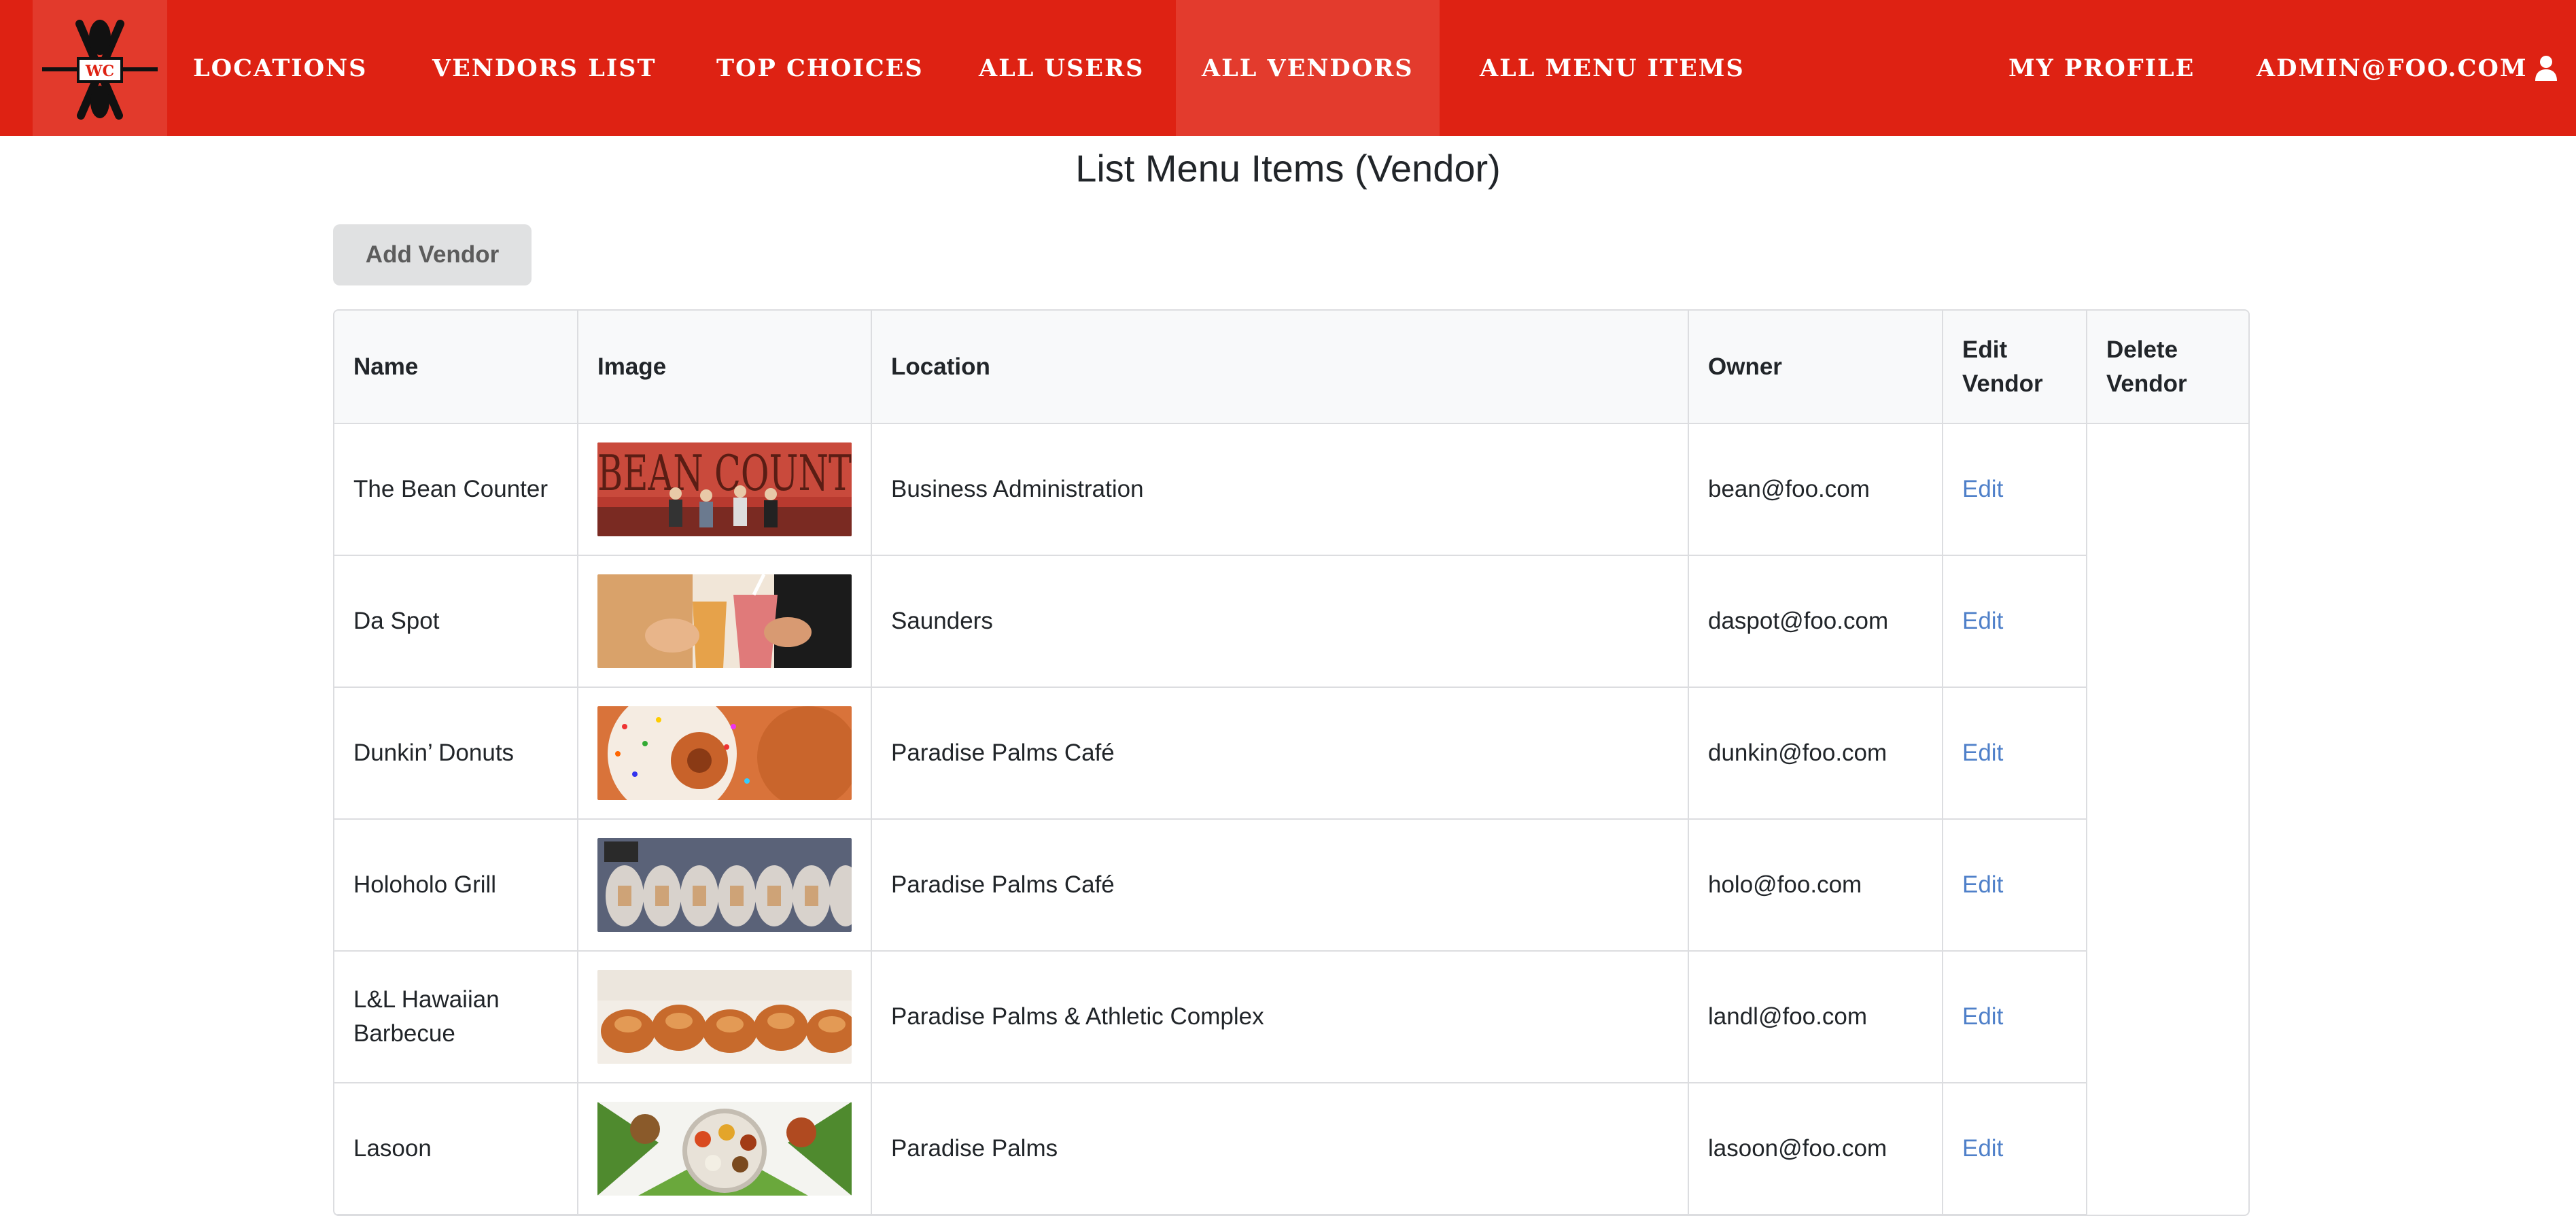  I want to click on svg-text: BEAN COUNT, so click(724, 473).